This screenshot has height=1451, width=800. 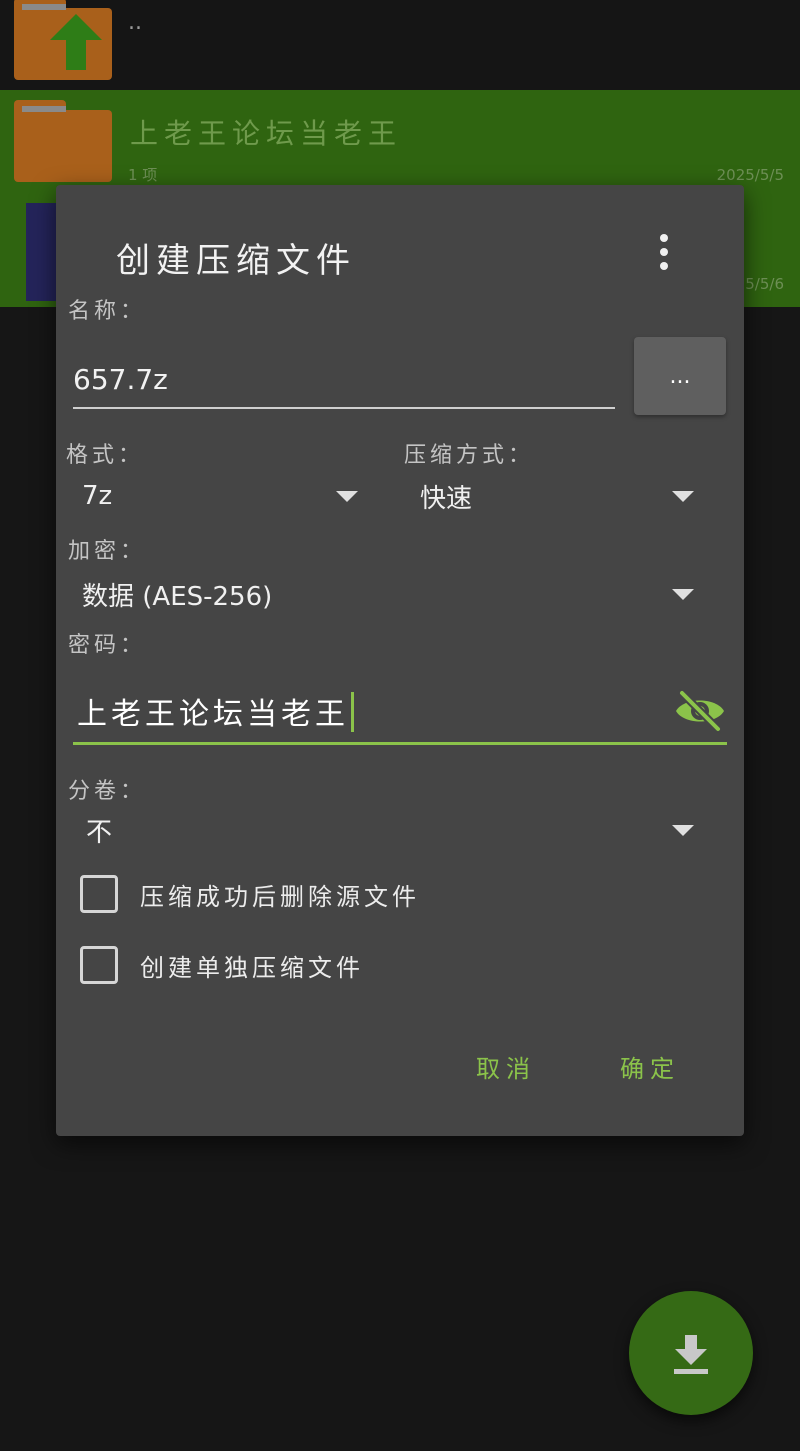 What do you see at coordinates (650, 1066) in the screenshot?
I see `ok-button: 确定` at bounding box center [650, 1066].